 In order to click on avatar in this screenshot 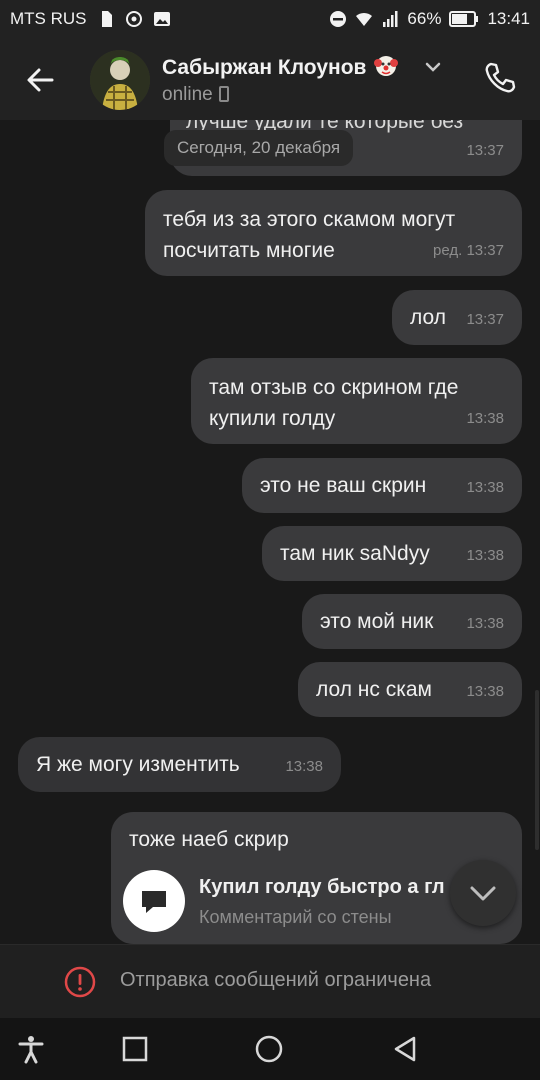, I will do `click(120, 80)`.